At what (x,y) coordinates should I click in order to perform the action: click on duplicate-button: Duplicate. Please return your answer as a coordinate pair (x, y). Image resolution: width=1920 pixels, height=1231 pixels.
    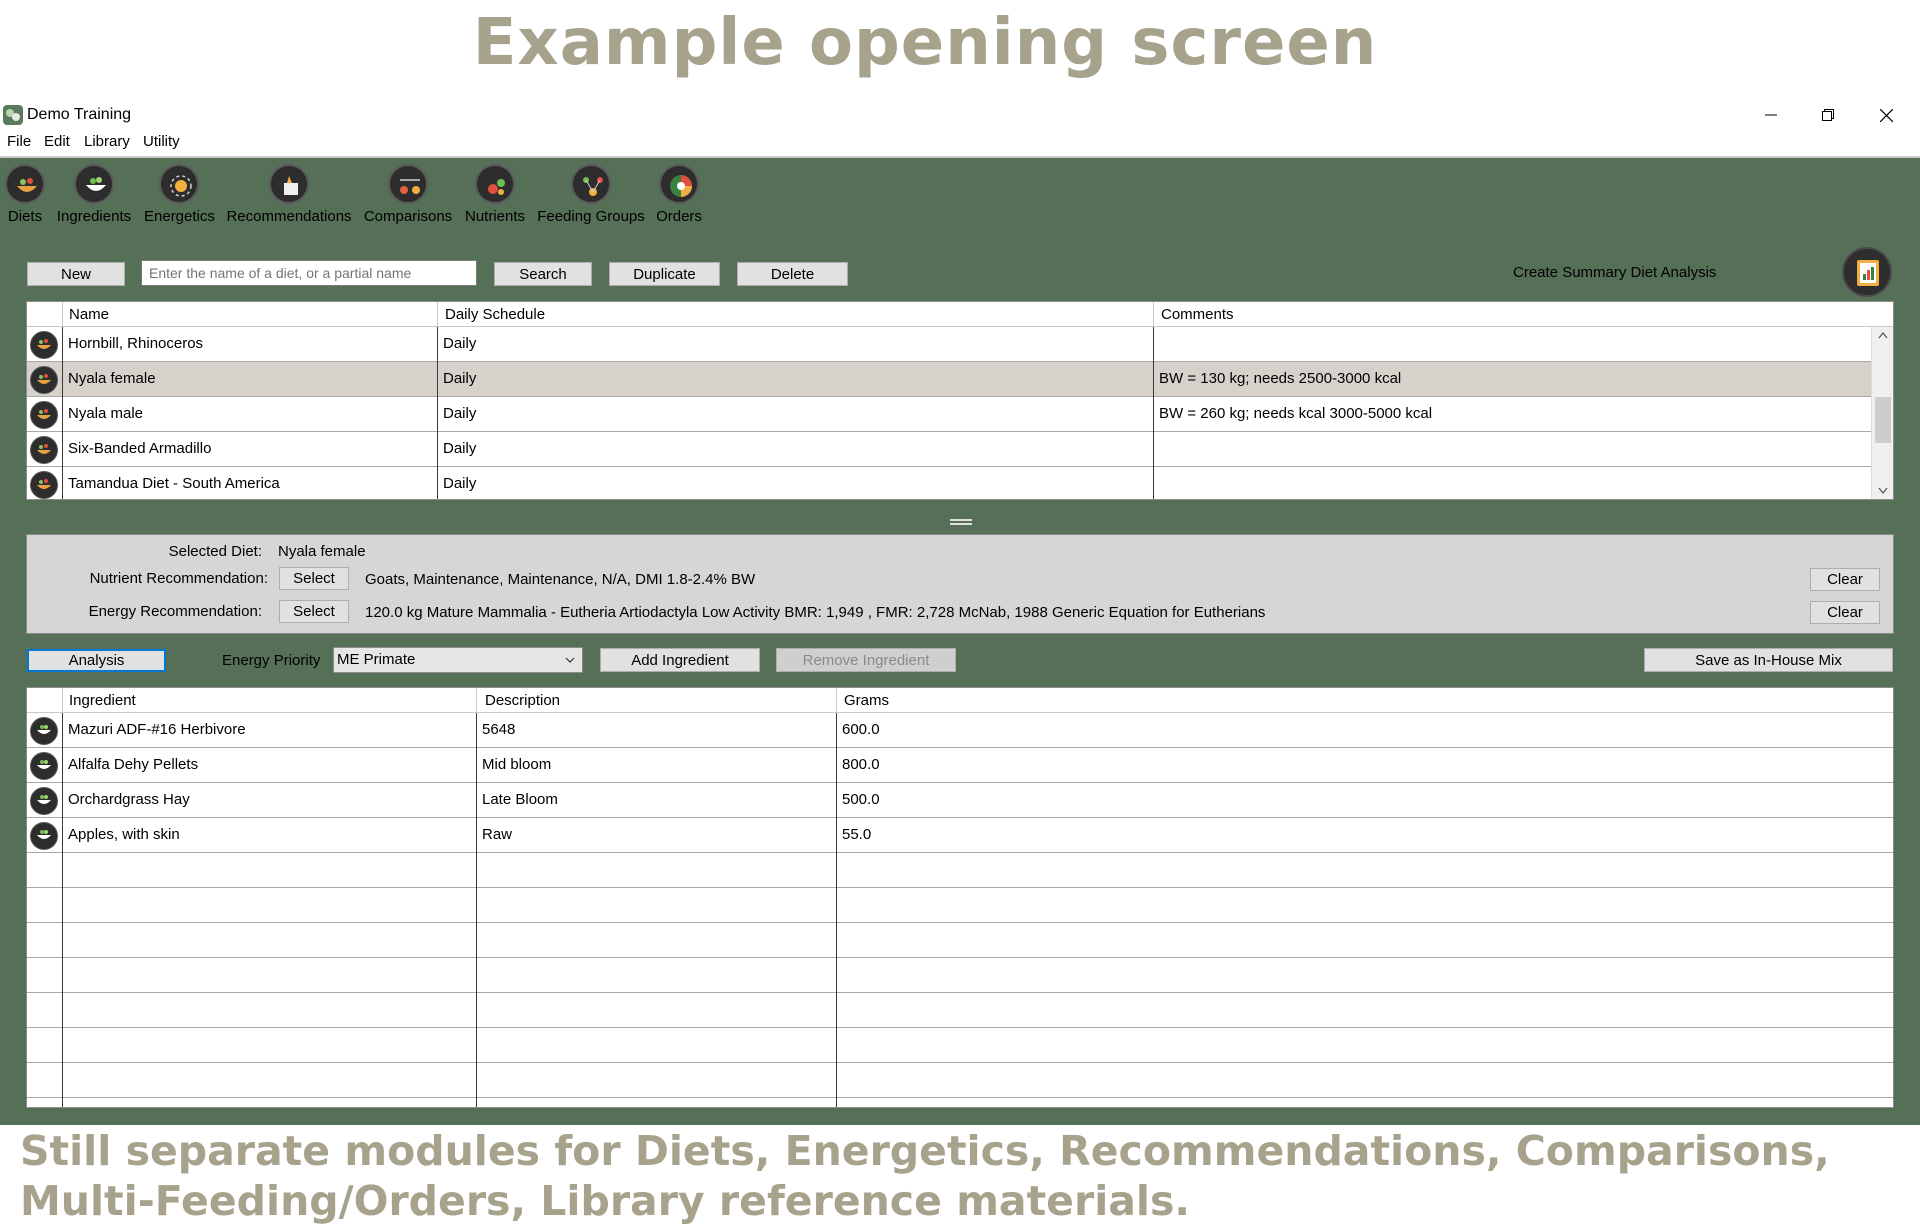
    Looking at the image, I should click on (664, 274).